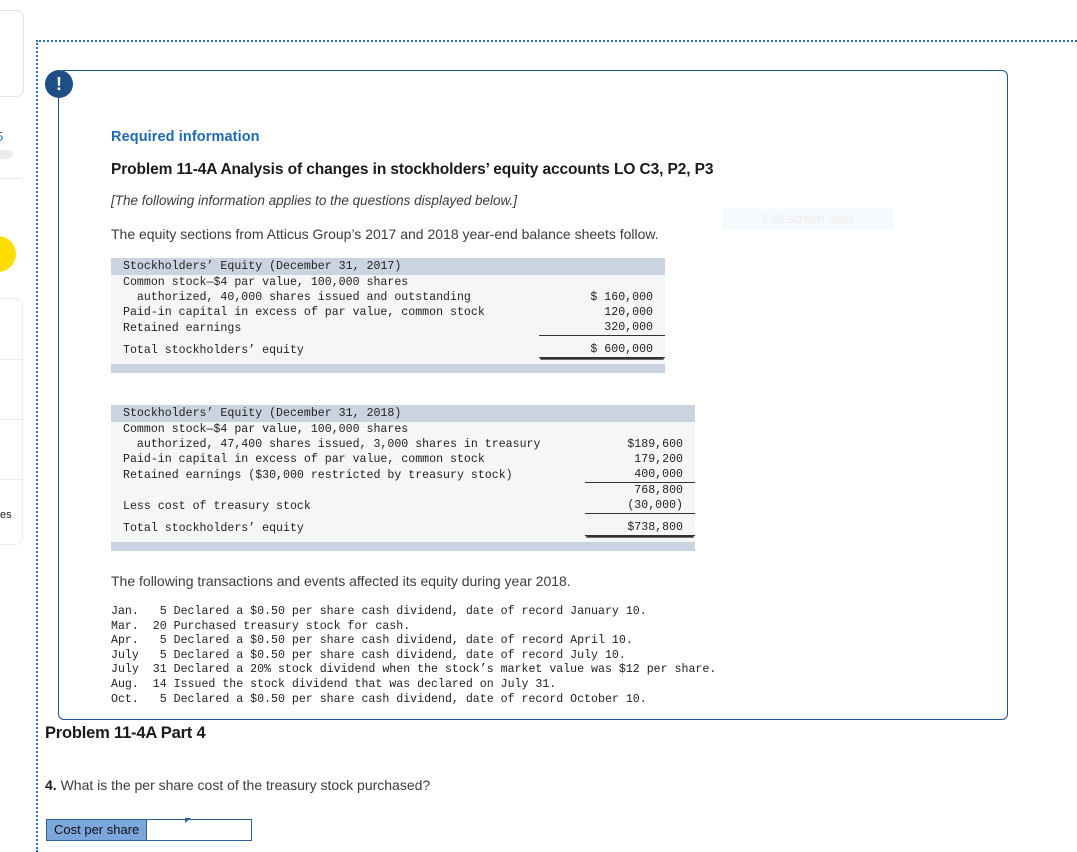 This screenshot has height=852, width=1077. Describe the element at coordinates (125, 733) in the screenshot. I see `part-title: Problem 11-4A Part 4` at that location.